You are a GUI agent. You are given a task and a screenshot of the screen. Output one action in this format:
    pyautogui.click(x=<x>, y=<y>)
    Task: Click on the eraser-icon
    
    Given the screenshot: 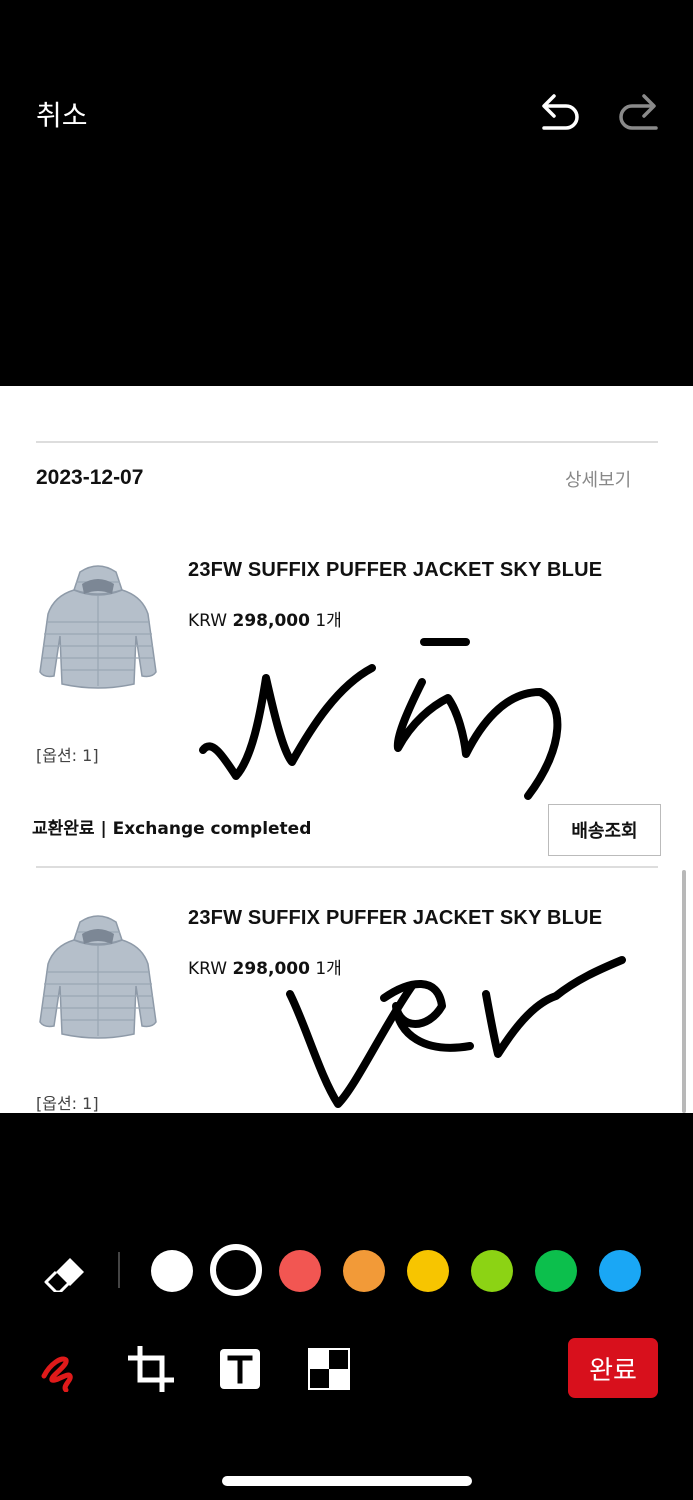 What is the action you would take?
    pyautogui.click(x=67, y=1271)
    